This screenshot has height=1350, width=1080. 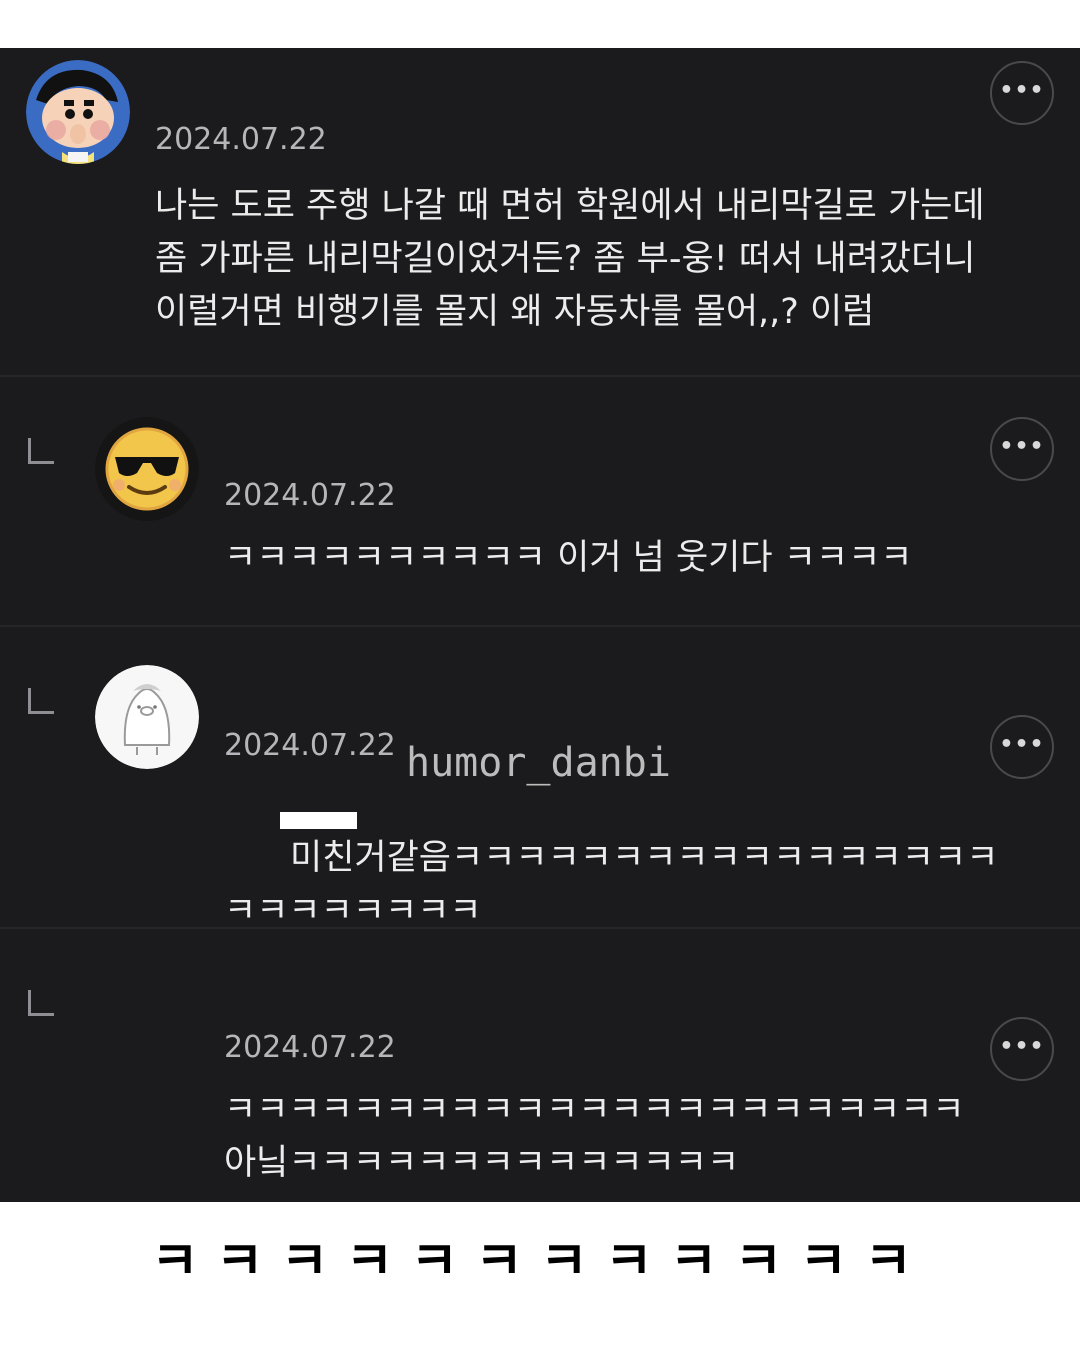 I want to click on penguin-avatar, so click(x=147, y=717).